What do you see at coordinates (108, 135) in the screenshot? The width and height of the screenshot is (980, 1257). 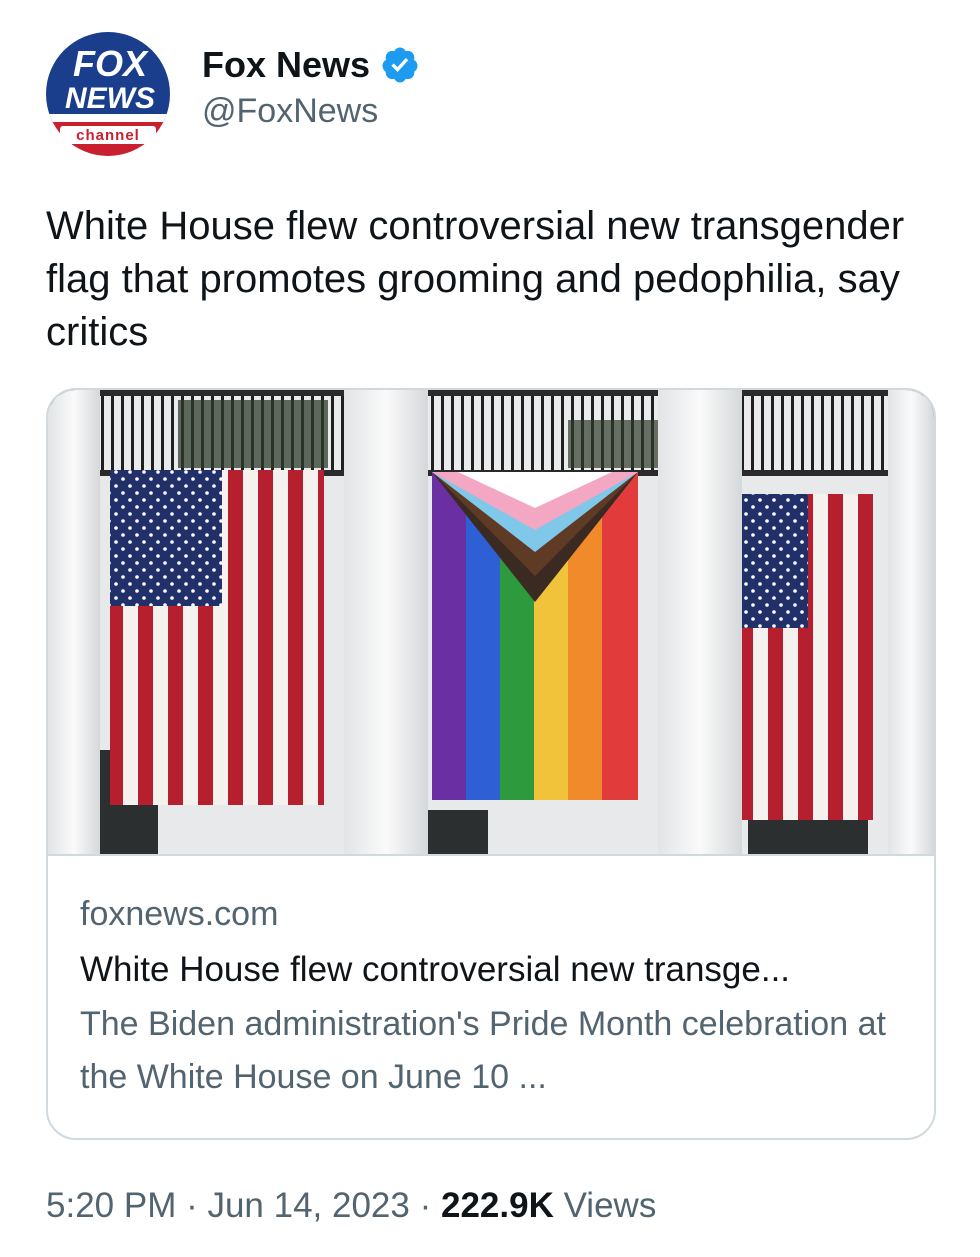 I see `svg-text: channel` at bounding box center [108, 135].